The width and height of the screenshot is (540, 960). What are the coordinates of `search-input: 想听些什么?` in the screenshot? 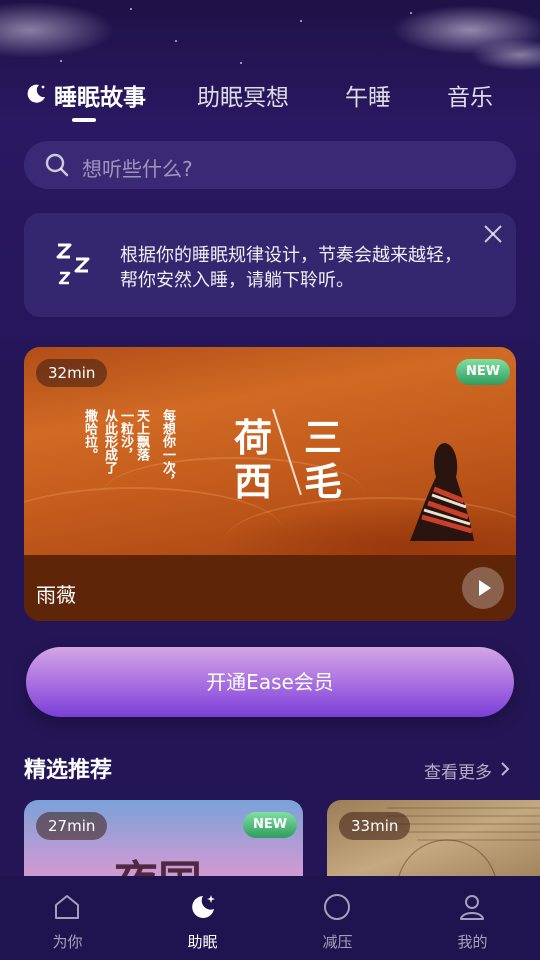 It's located at (270, 165).